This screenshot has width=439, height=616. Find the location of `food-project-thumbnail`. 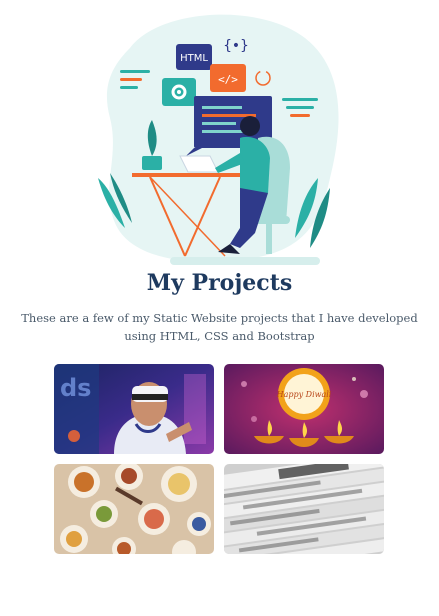

food-project-thumbnail is located at coordinates (134, 509).